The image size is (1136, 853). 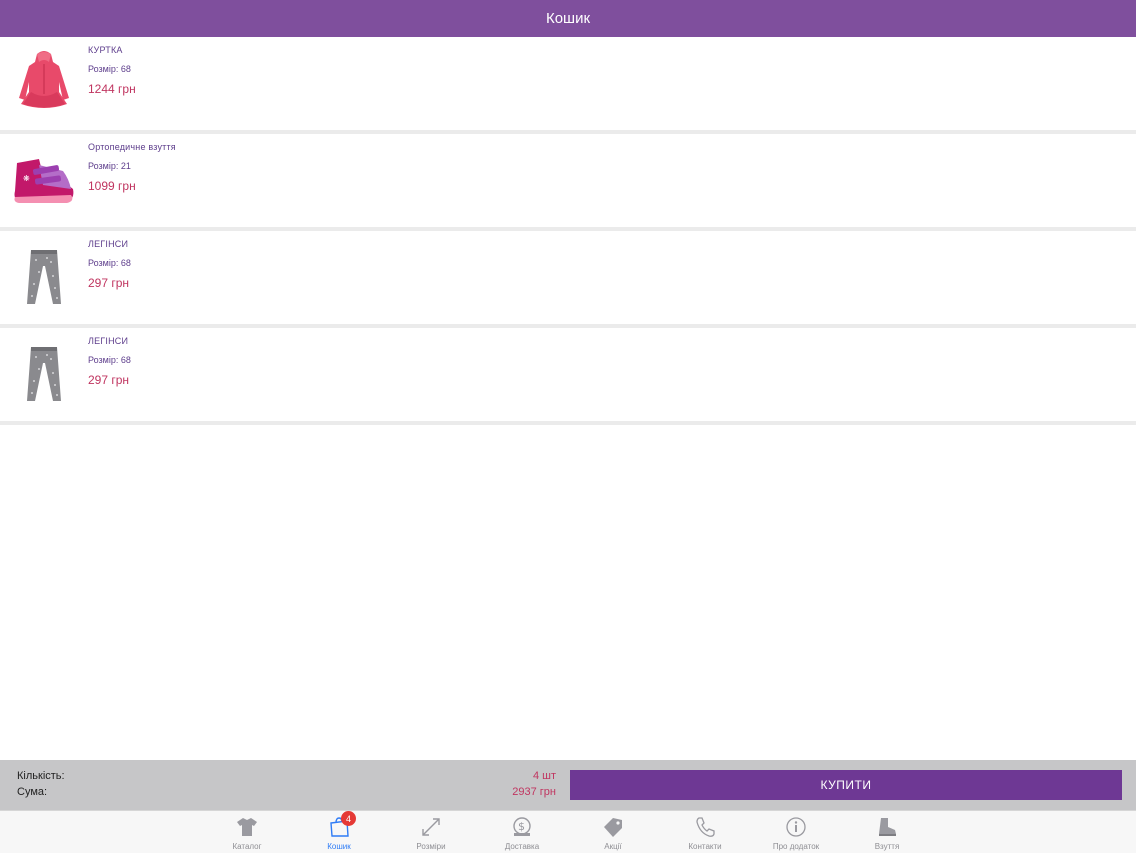 I want to click on tab-delivery: $ Доставка, so click(x=522, y=832).